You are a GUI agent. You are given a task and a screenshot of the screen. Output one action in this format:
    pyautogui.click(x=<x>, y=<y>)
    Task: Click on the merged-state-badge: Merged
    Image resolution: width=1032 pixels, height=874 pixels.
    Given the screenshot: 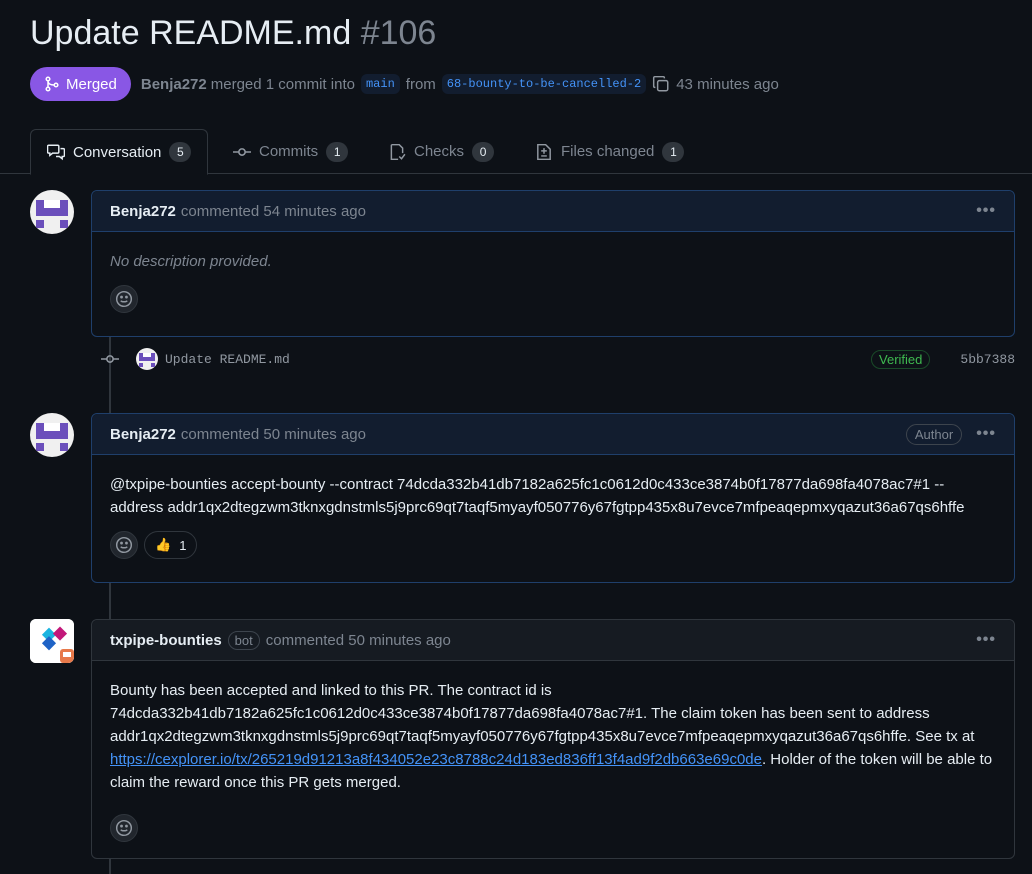 What is the action you would take?
    pyautogui.click(x=80, y=84)
    